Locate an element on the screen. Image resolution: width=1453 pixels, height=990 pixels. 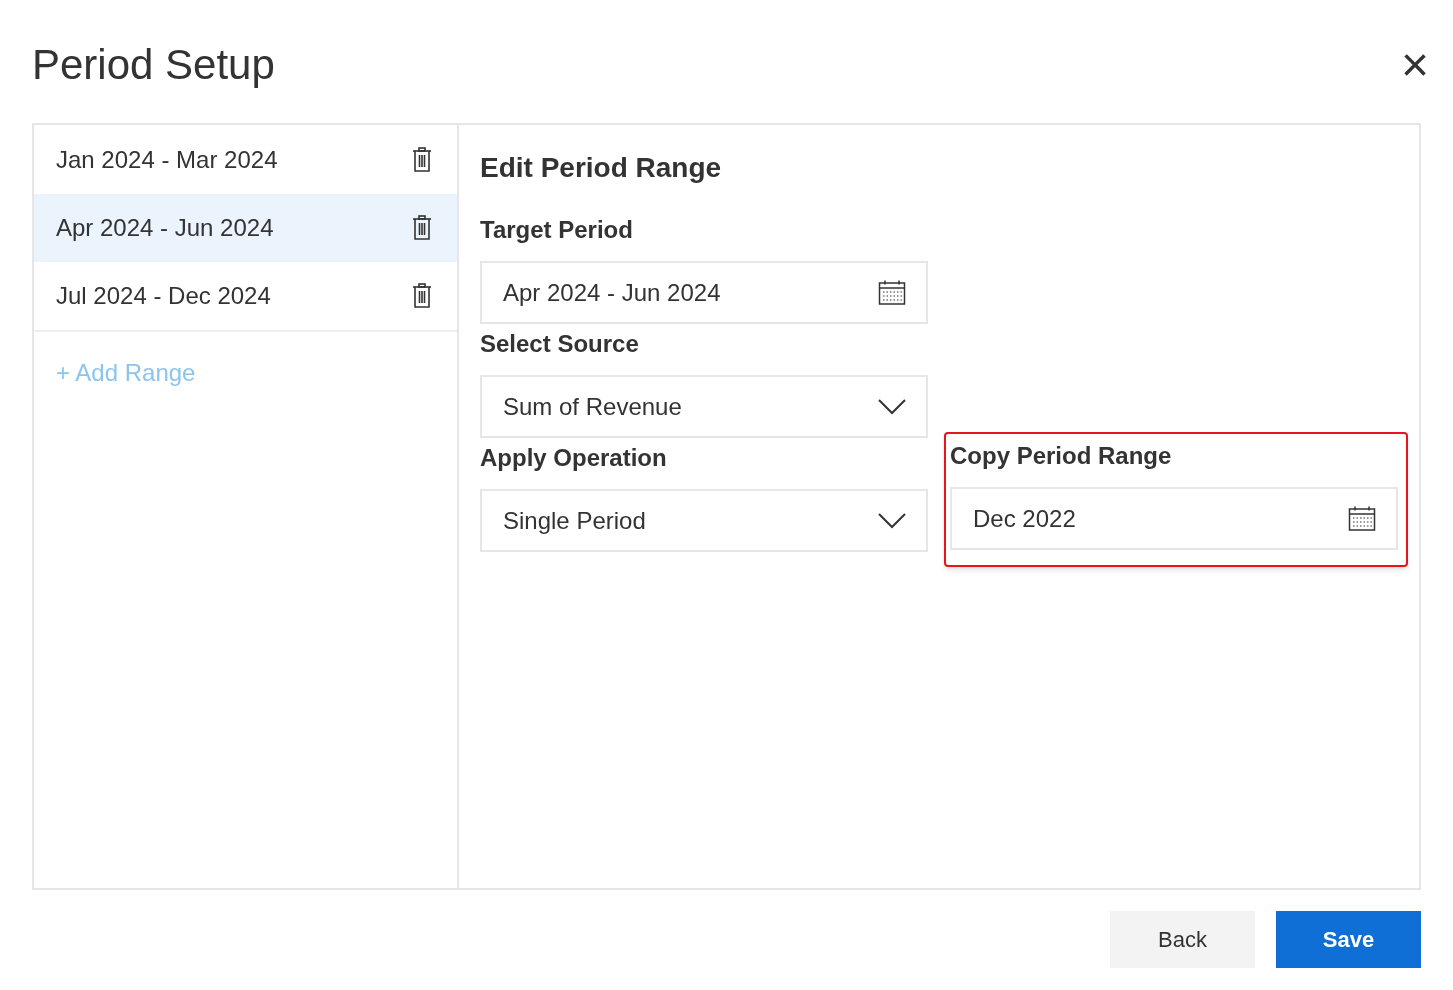
date-field: Dec 2022 is located at coordinates (1174, 518).